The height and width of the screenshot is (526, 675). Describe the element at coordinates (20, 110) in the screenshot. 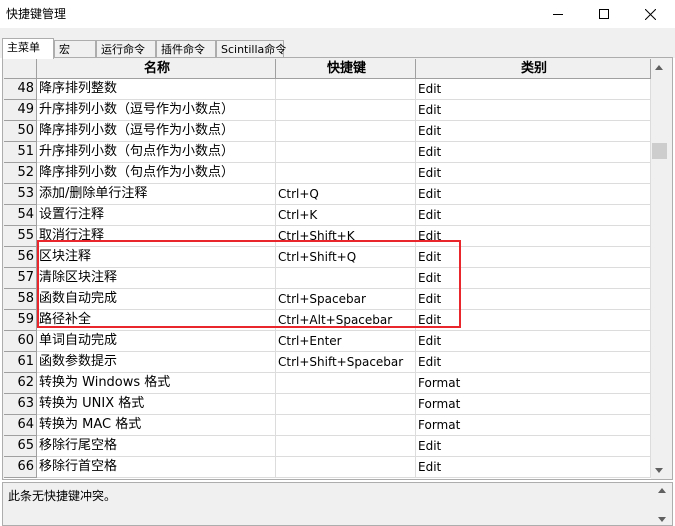

I see `row-number: 49` at that location.